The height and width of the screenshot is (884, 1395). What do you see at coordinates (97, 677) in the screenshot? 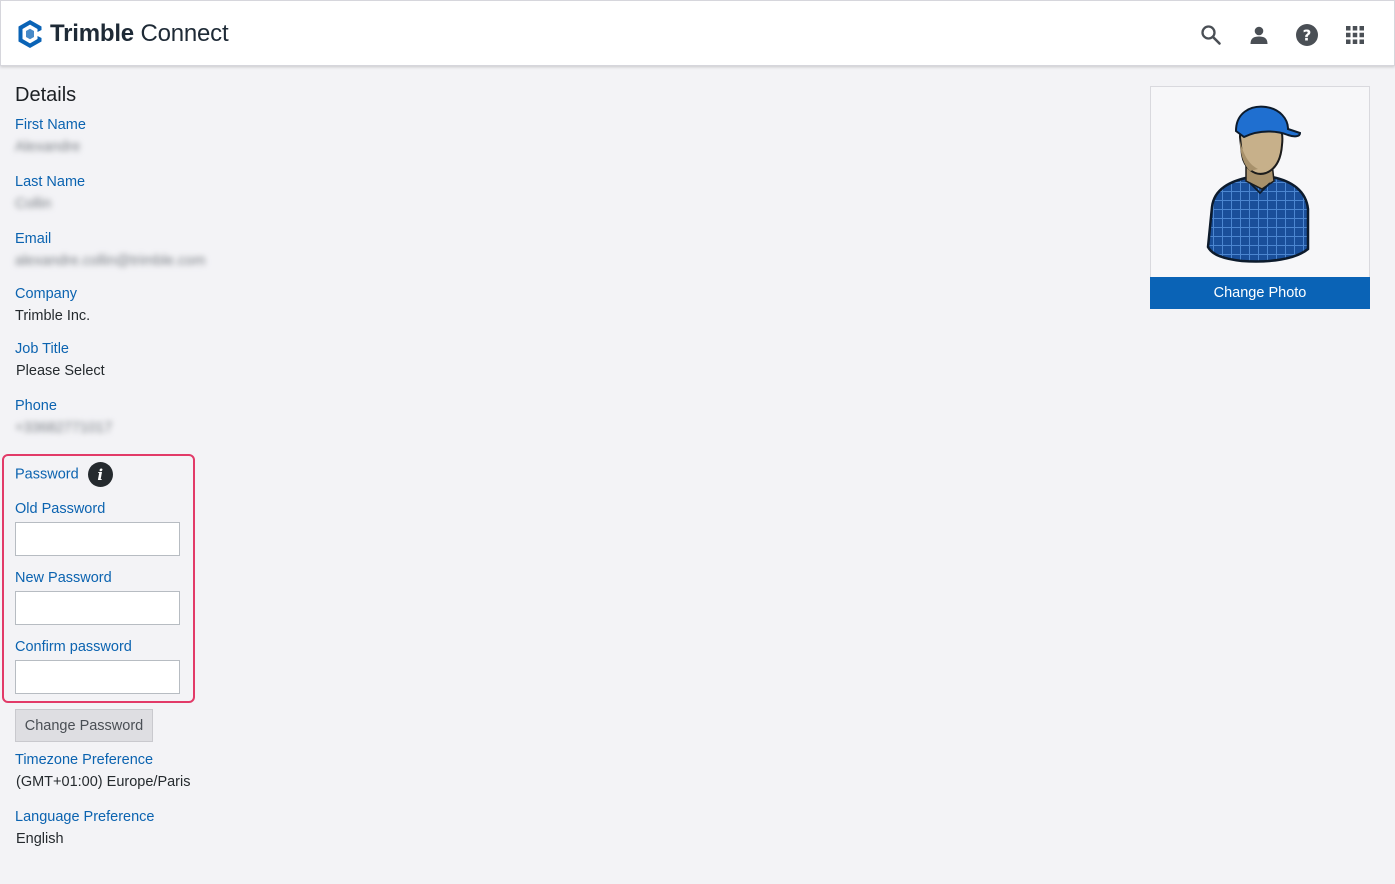
I see `confirm-password-input` at bounding box center [97, 677].